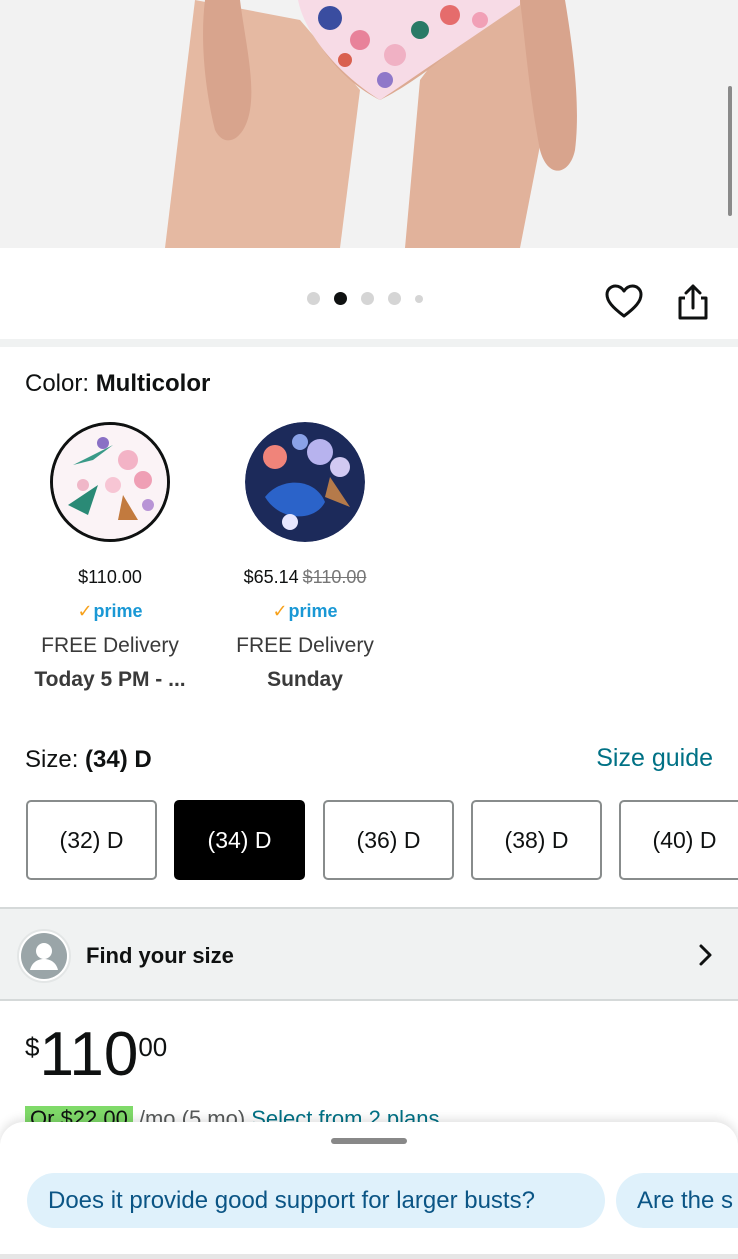  What do you see at coordinates (239, 840) in the screenshot?
I see `size-option-34d: (34) D` at bounding box center [239, 840].